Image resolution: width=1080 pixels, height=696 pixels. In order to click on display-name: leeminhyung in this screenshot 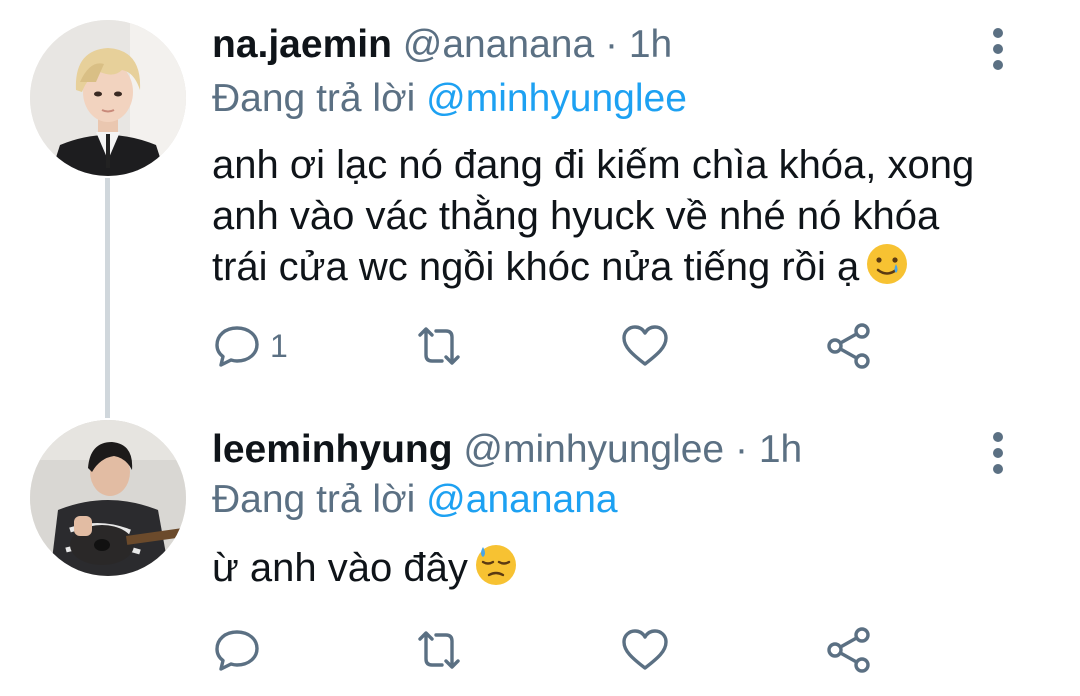, I will do `click(332, 449)`.